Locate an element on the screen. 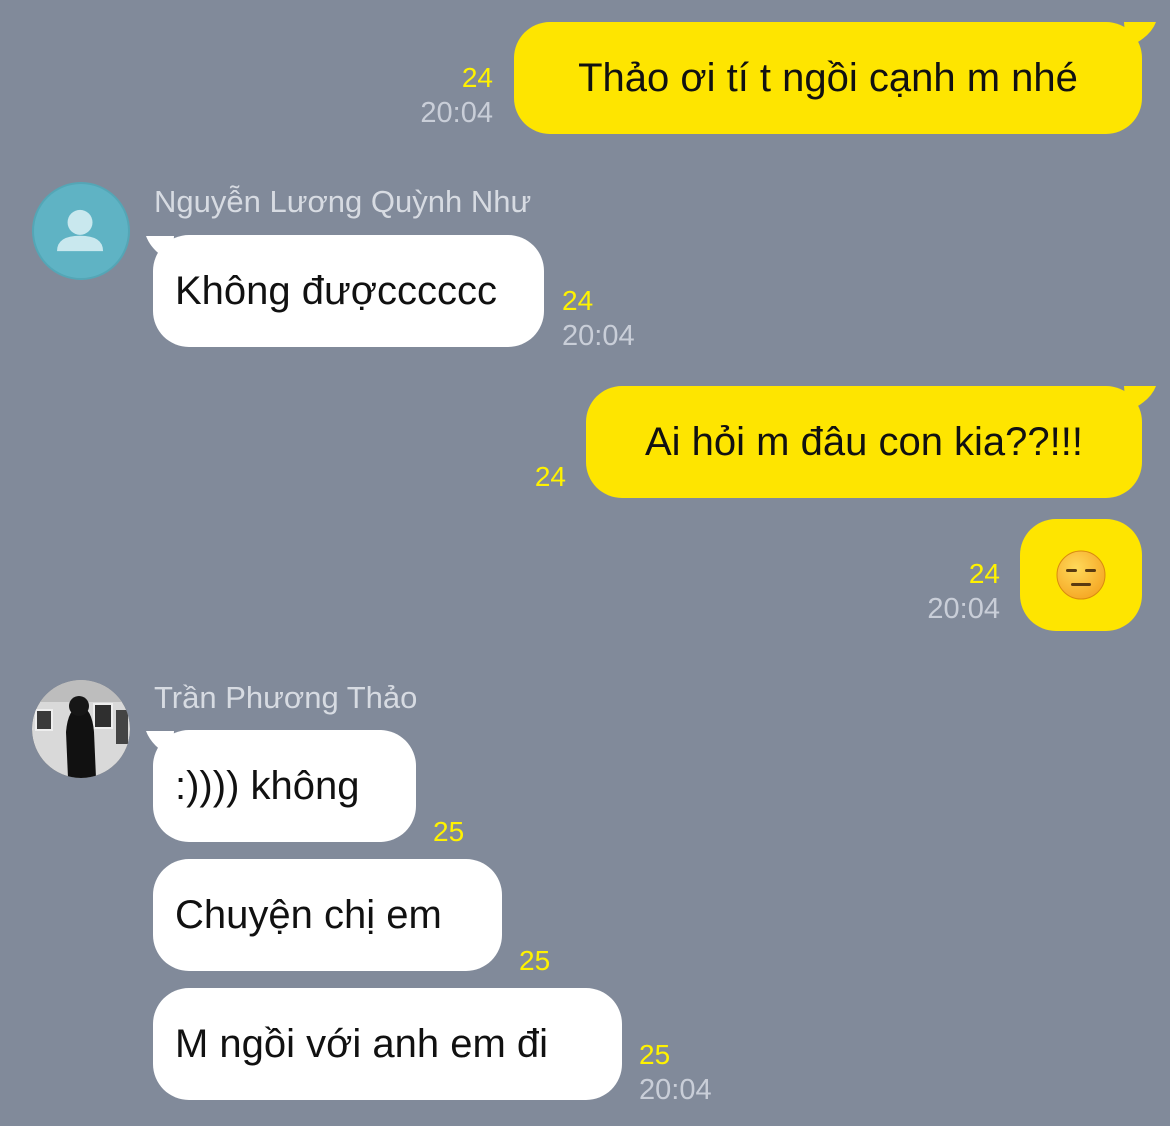  message-text: Không đượcccccc is located at coordinates (336, 290).